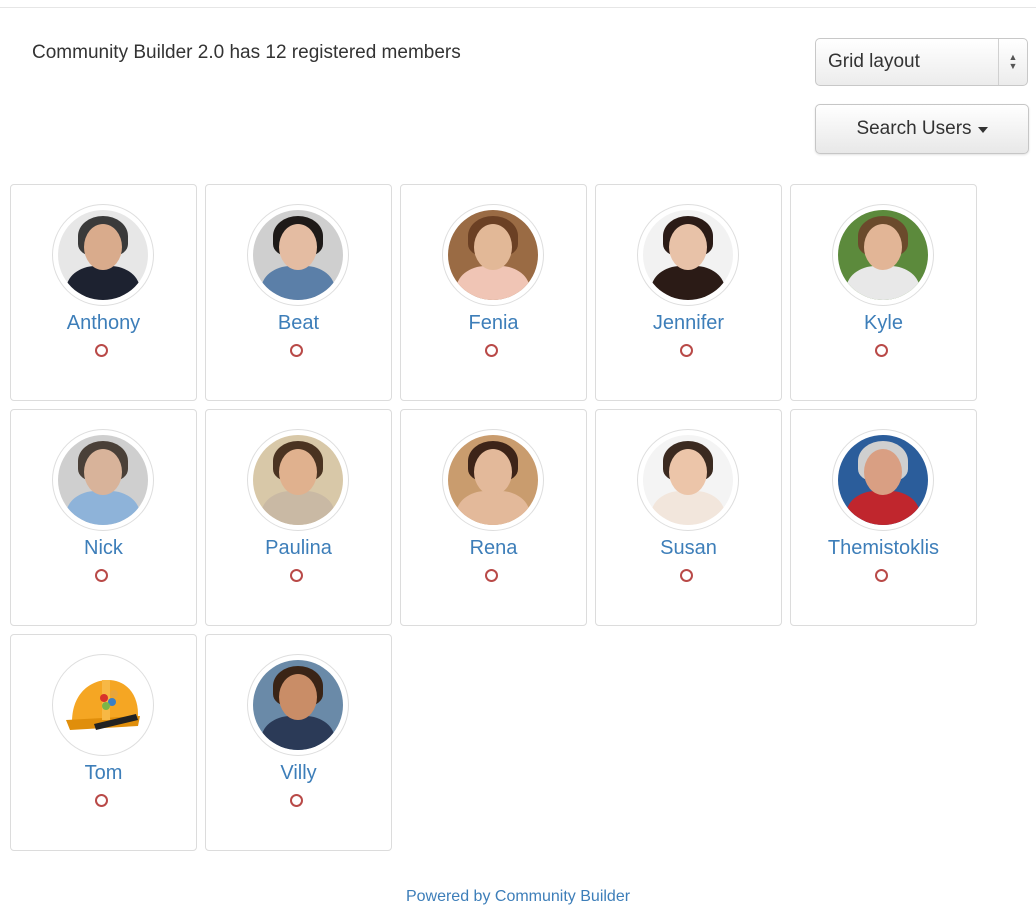  I want to click on member-card: Themistoklis, so click(883, 517).